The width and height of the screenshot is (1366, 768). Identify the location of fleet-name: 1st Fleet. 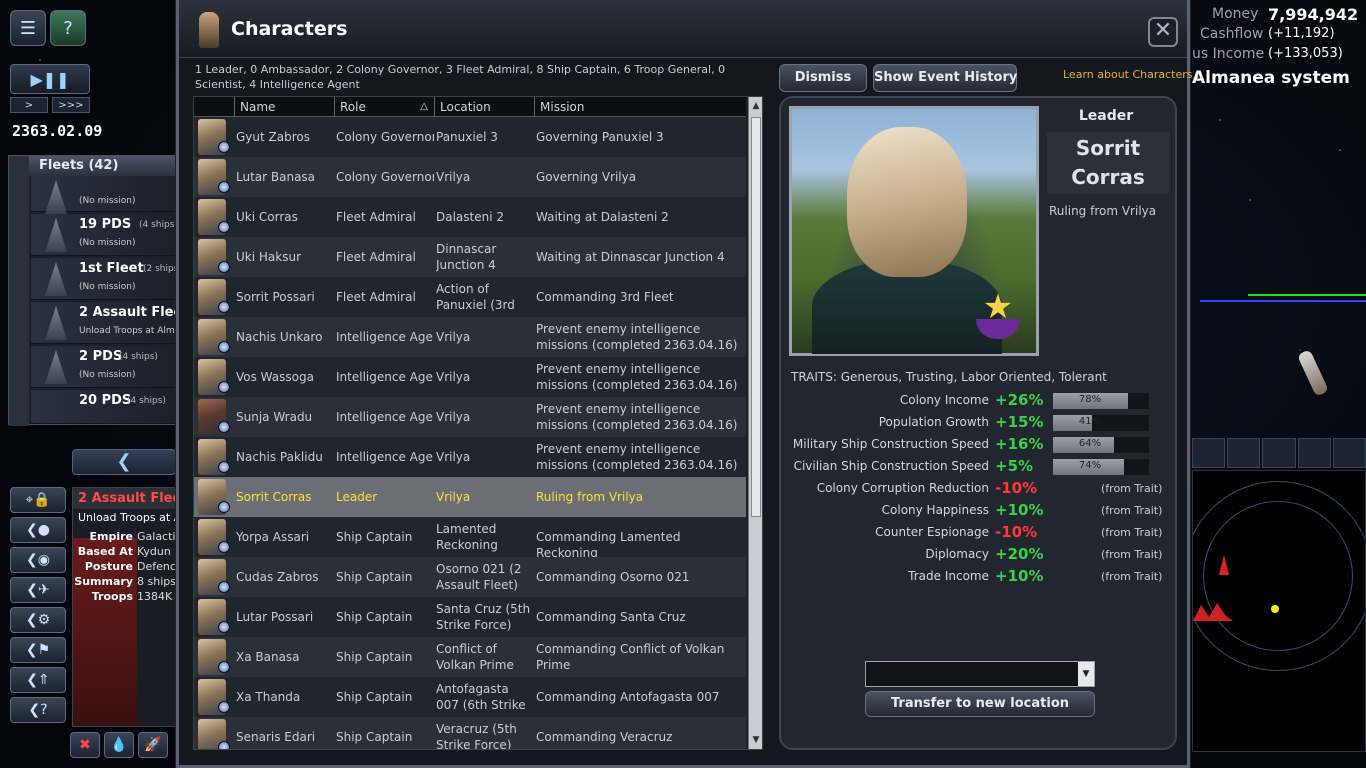
(111, 268).